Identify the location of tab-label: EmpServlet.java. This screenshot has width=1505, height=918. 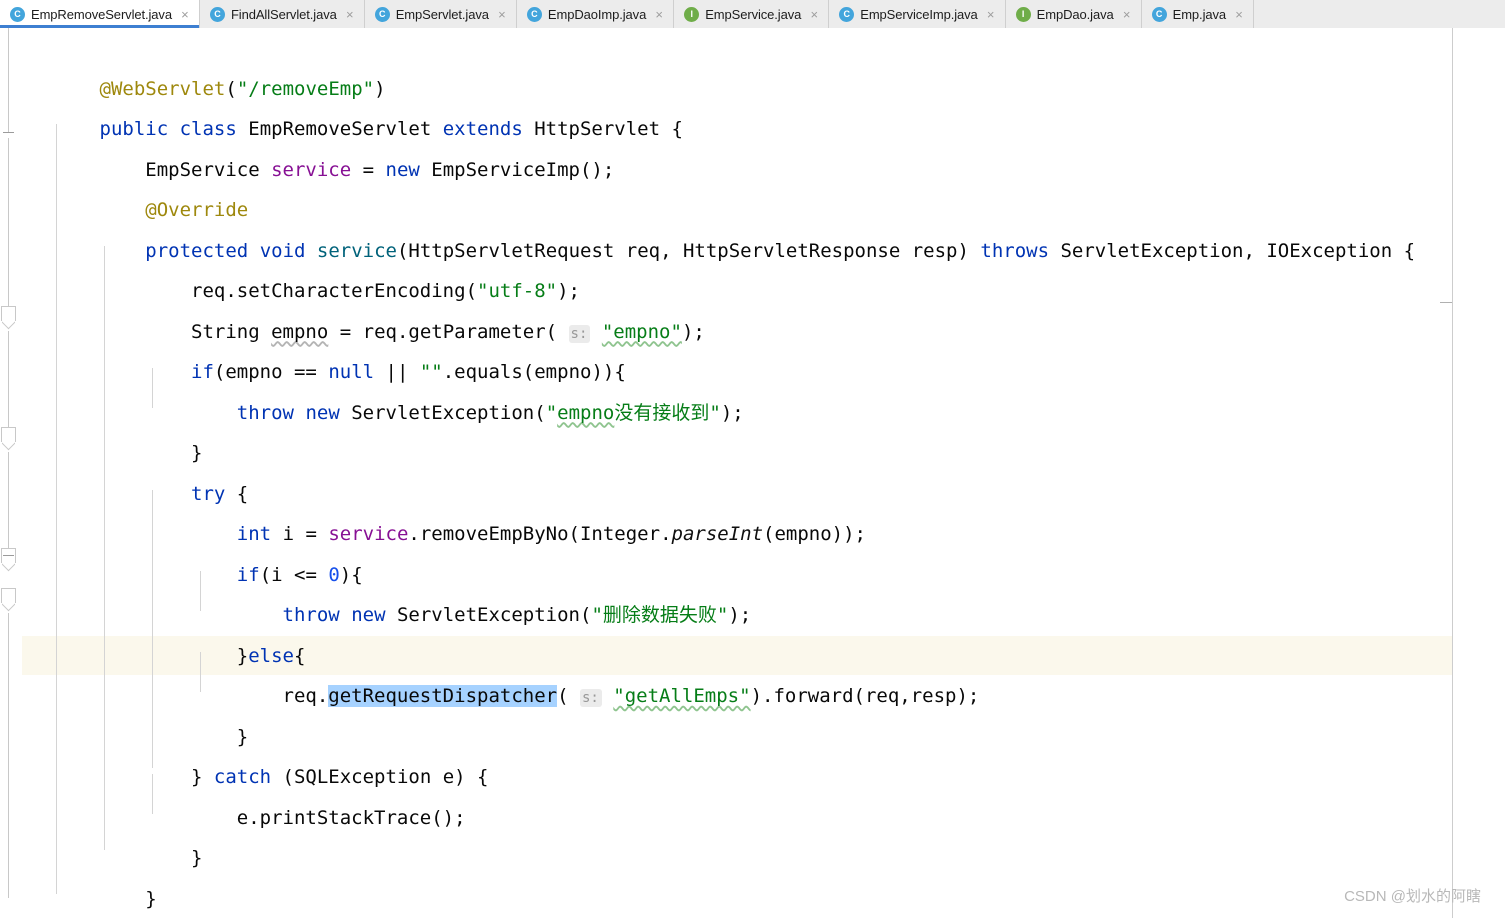
(442, 14).